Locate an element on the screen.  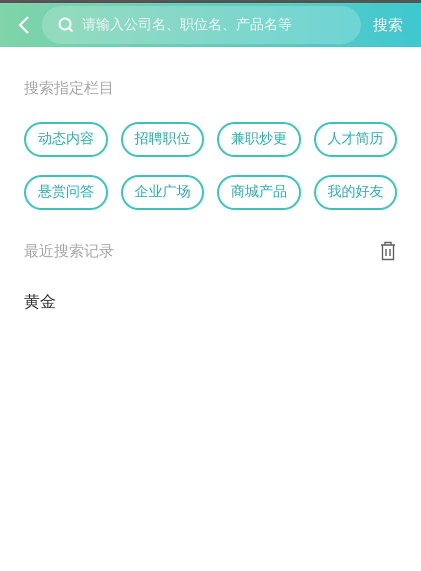
search-icon is located at coordinates (66, 25).